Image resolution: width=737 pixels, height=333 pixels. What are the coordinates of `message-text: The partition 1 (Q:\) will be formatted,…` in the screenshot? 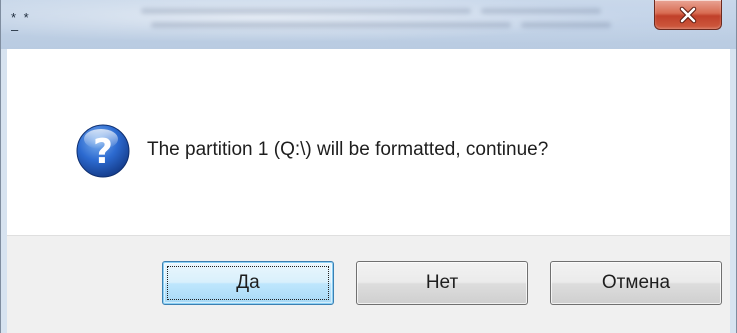 It's located at (348, 149).